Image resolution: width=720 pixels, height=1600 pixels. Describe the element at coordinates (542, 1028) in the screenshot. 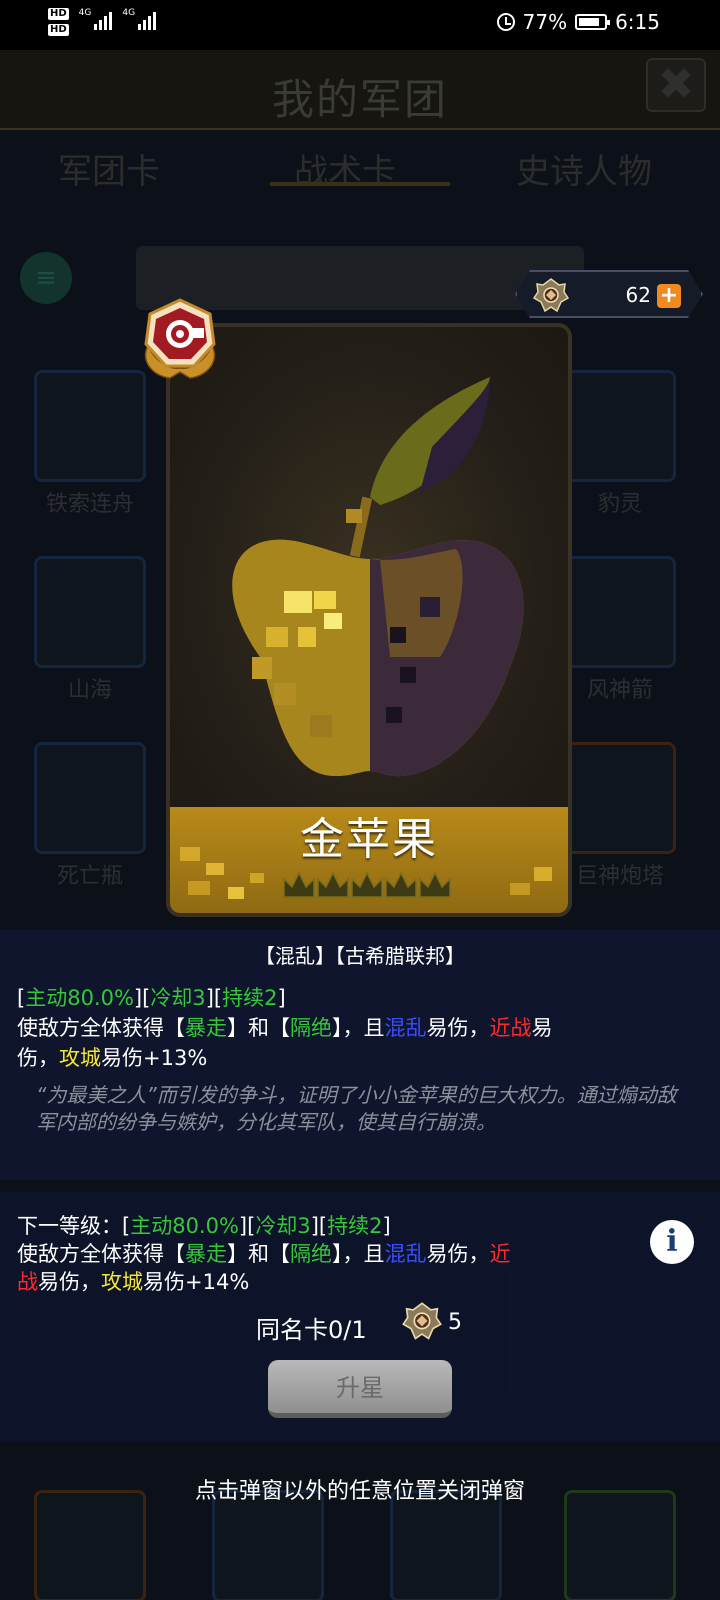

I see `effect-text: 易` at that location.